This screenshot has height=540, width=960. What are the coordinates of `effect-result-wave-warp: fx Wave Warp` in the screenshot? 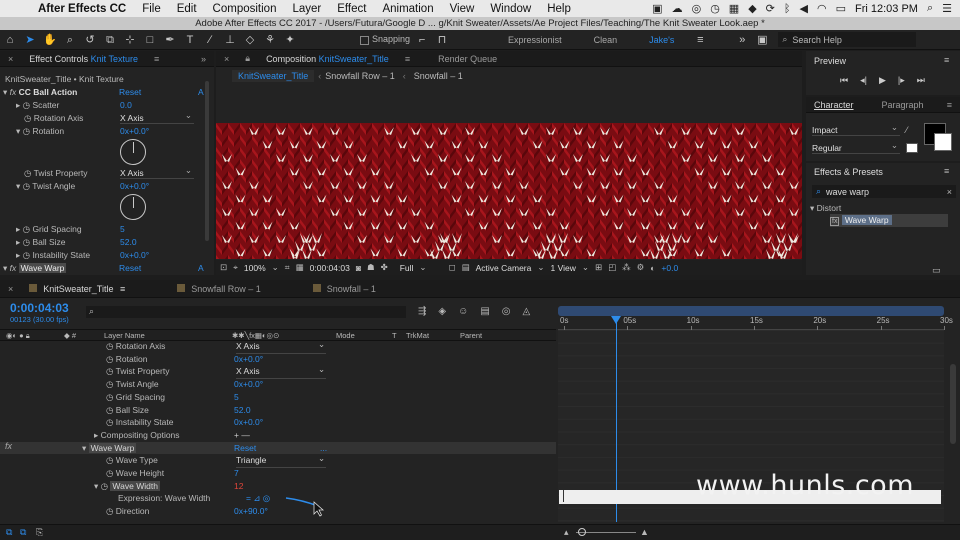 It's located at (889, 220).